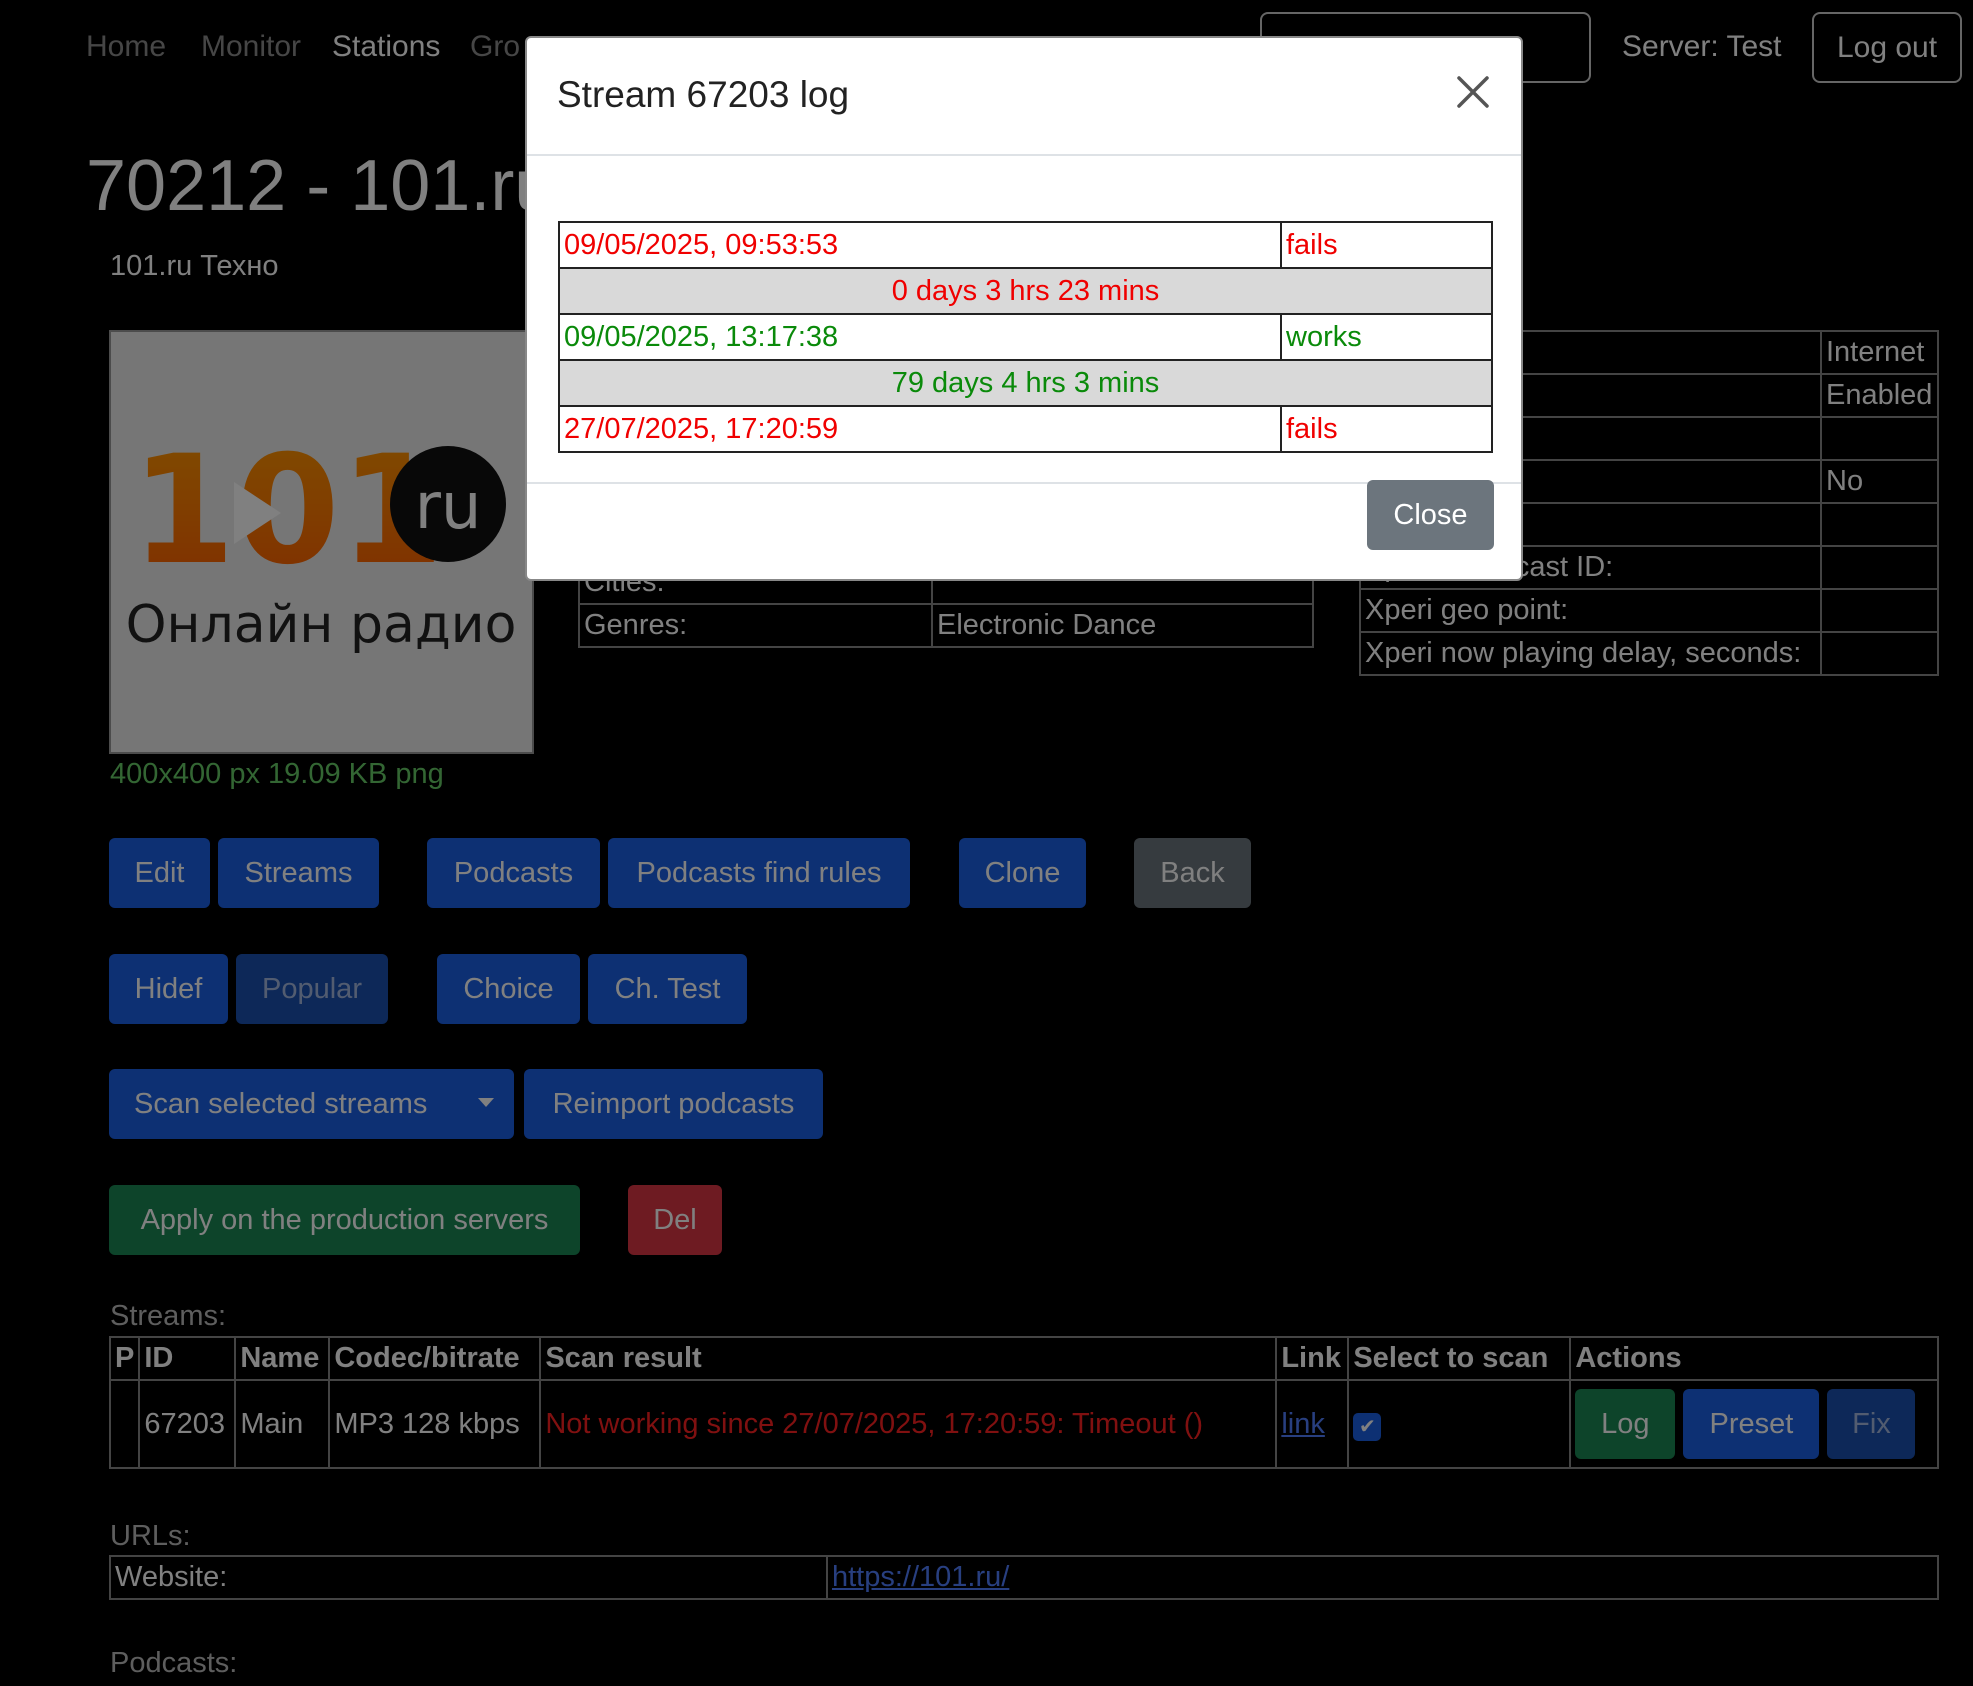  What do you see at coordinates (495, 47) in the screenshot?
I see `nav-groups: Gro` at bounding box center [495, 47].